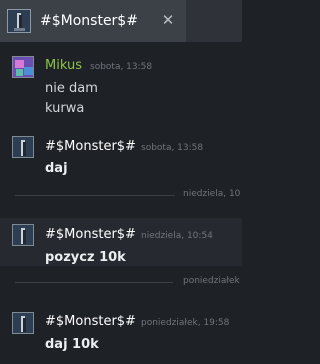 The image size is (320, 364). Describe the element at coordinates (168, 20) in the screenshot. I see `close-icon: ✕` at that location.